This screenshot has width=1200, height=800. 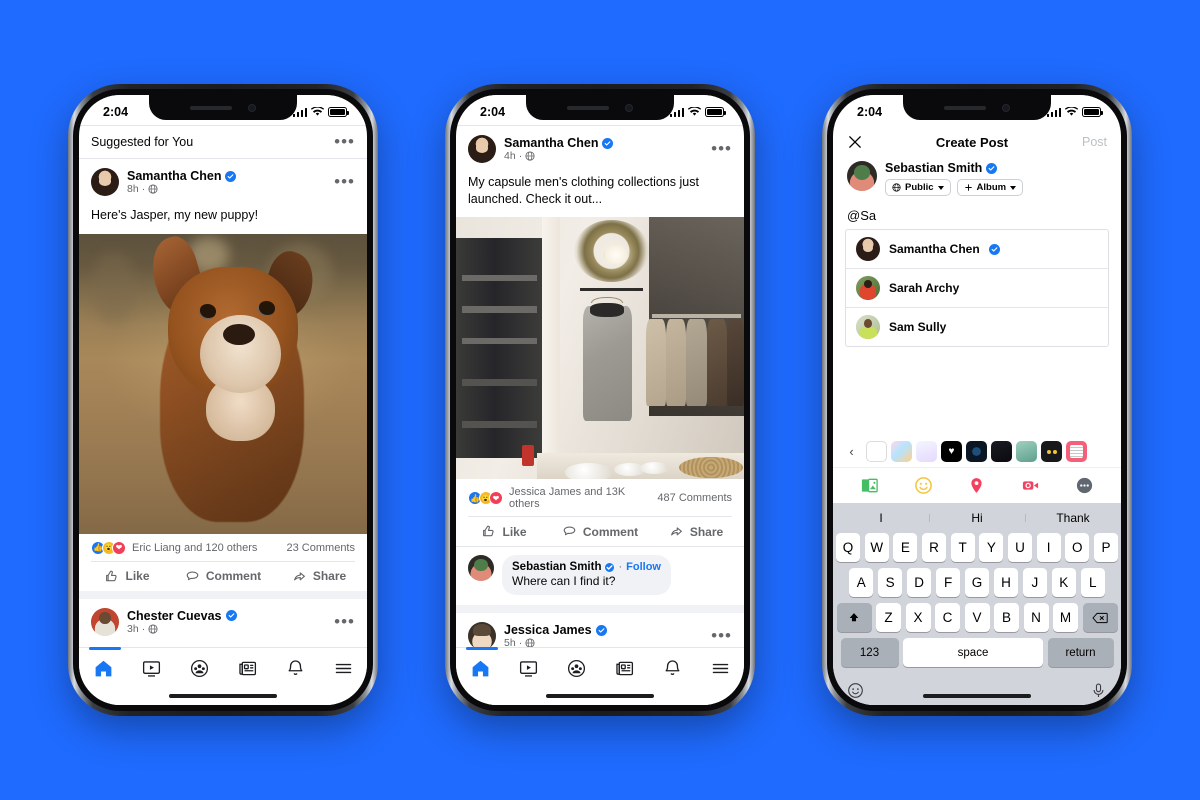 I want to click on post-button: Post, so click(x=1094, y=142).